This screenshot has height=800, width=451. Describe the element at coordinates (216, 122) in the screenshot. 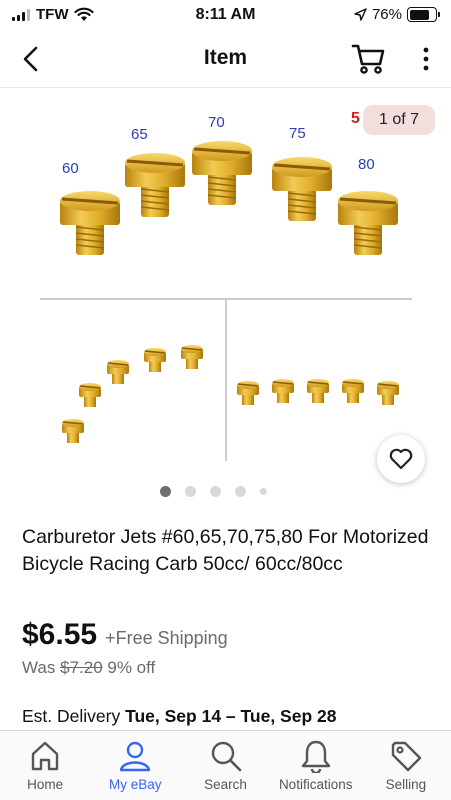

I see `jet-label-70: 70` at that location.